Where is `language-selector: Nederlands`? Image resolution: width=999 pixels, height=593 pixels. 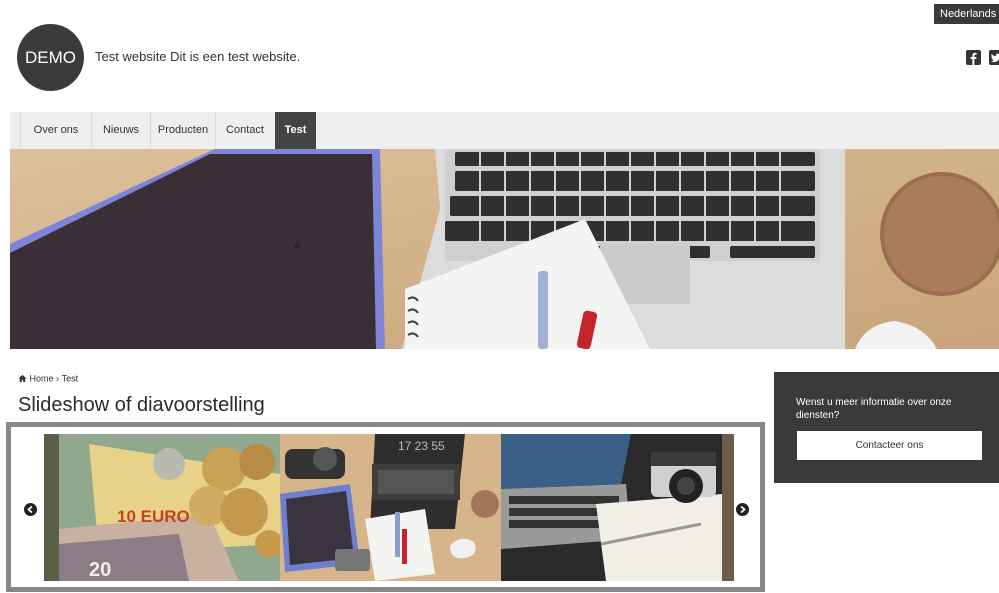 language-selector: Nederlands is located at coordinates (966, 14).